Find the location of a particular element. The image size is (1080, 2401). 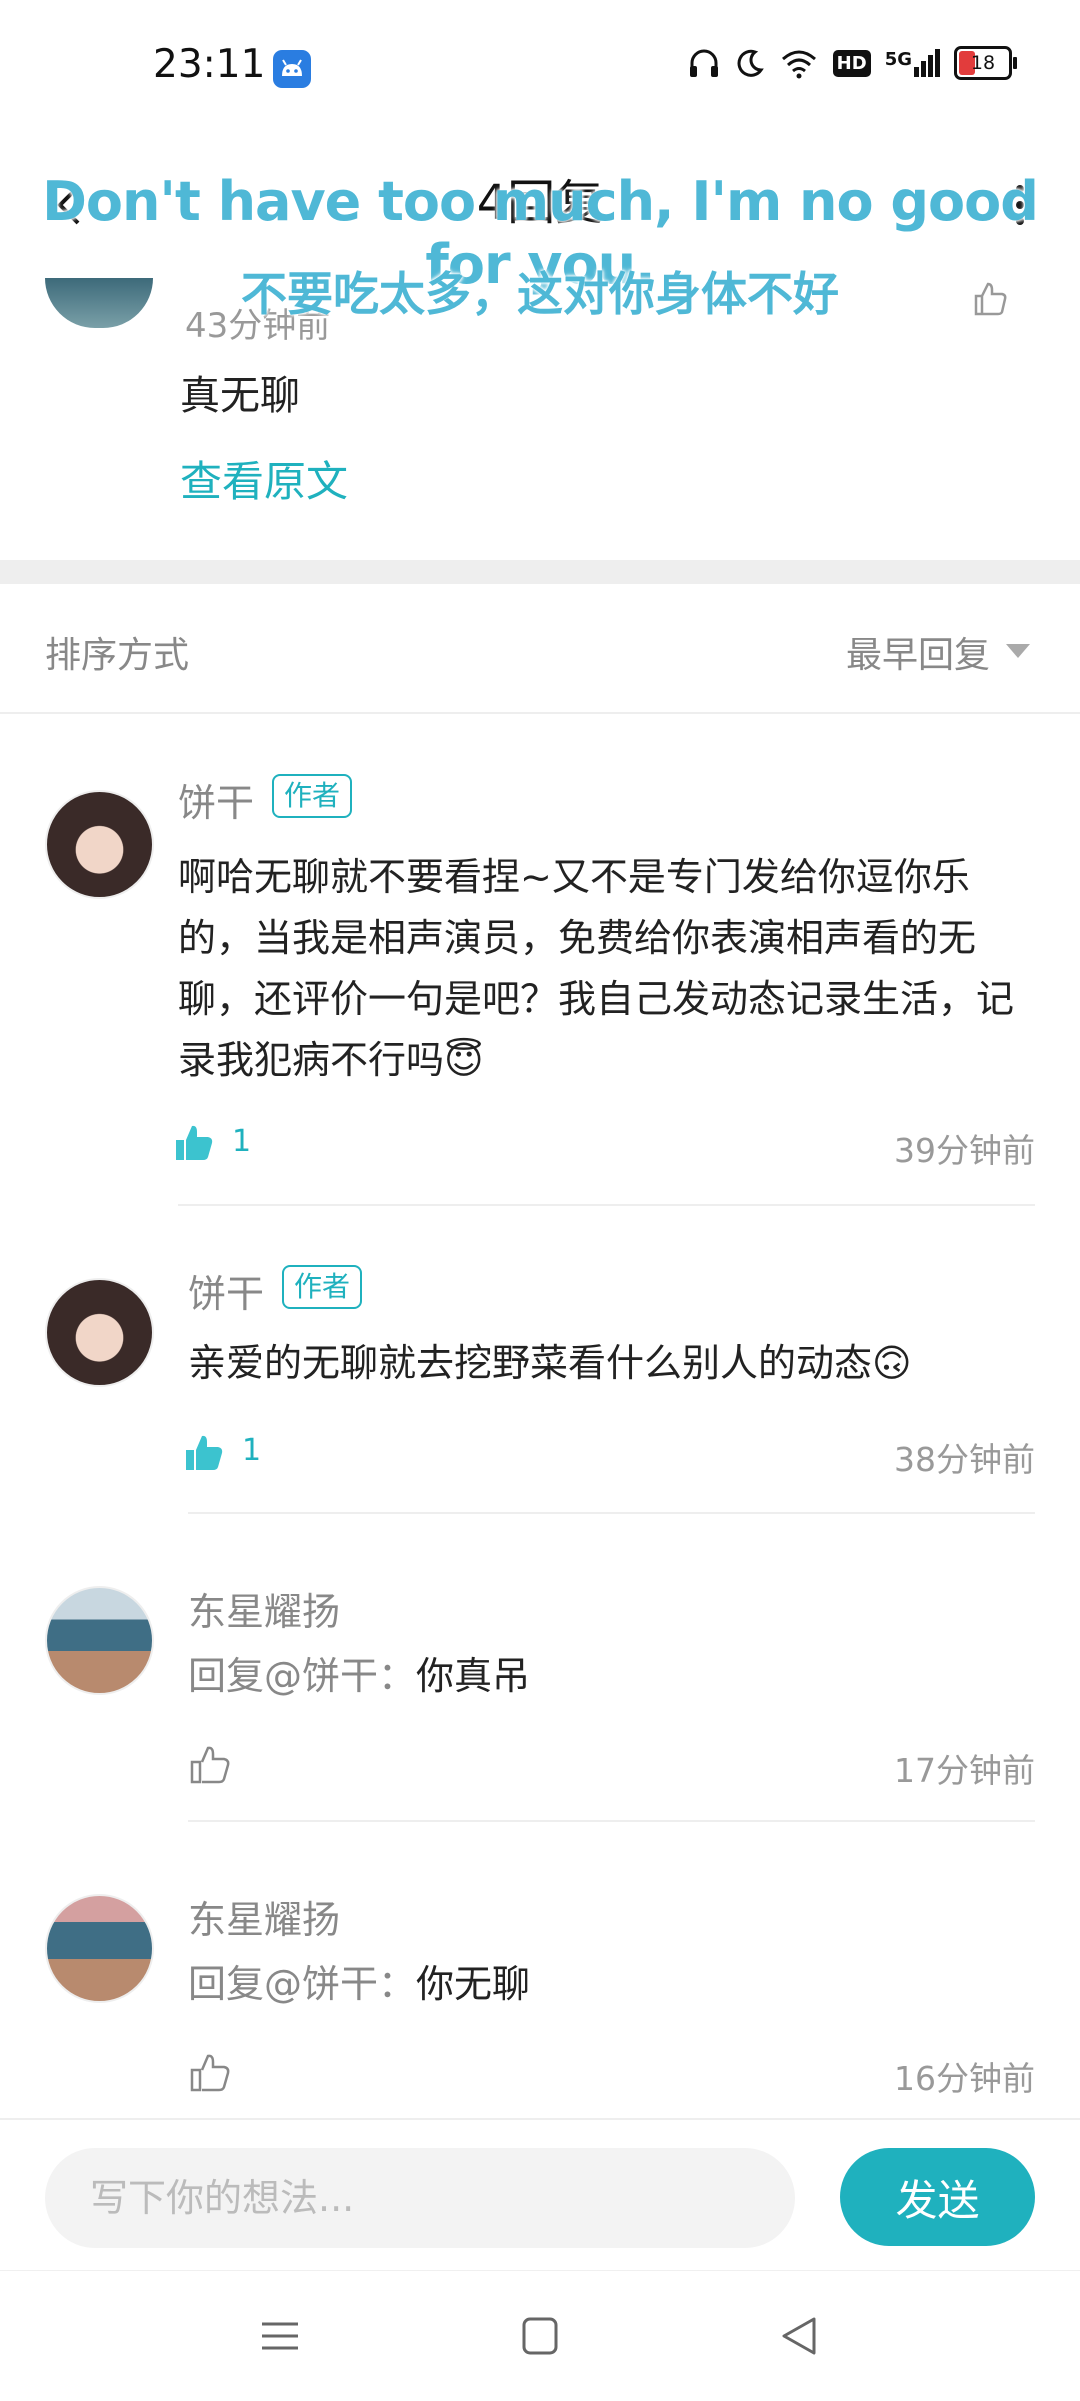

hd-icon: HD is located at coordinates (851, 63).